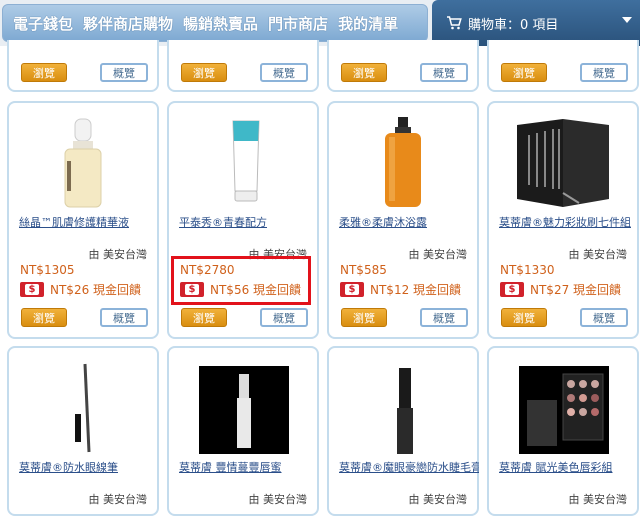 The image size is (640, 516). I want to click on nav-item-partner-stores: 夥伴商店購物, so click(128, 23).